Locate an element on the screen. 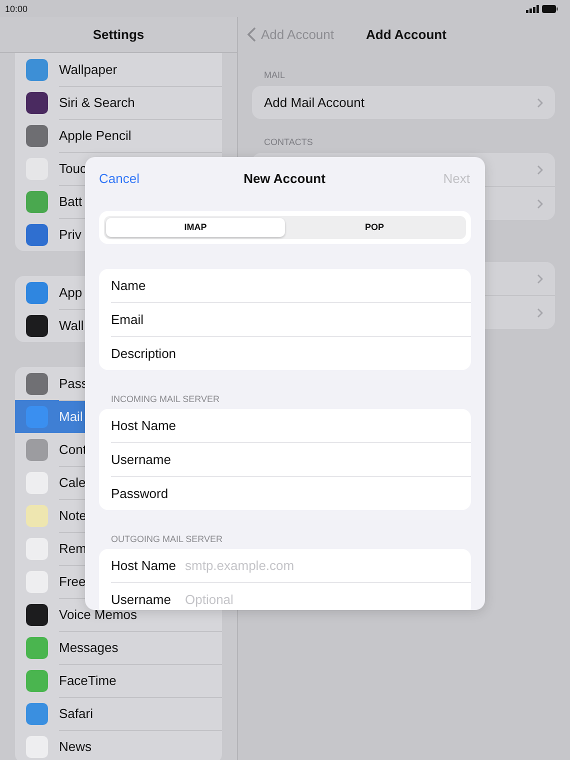 Image resolution: width=570 pixels, height=760 pixels. section-header: CONTACTS is located at coordinates (288, 142).